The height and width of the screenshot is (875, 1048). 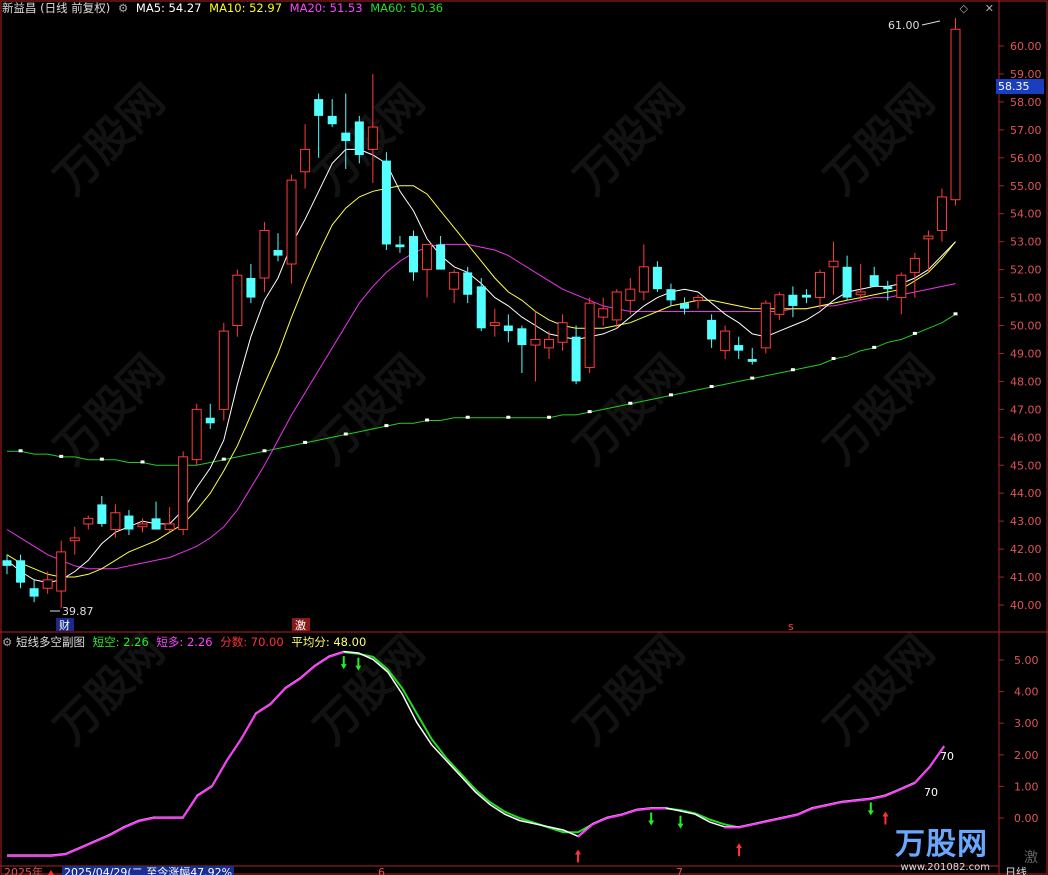 What do you see at coordinates (945, 867) in the screenshot?
I see `watermark-site: www.201082.com` at bounding box center [945, 867].